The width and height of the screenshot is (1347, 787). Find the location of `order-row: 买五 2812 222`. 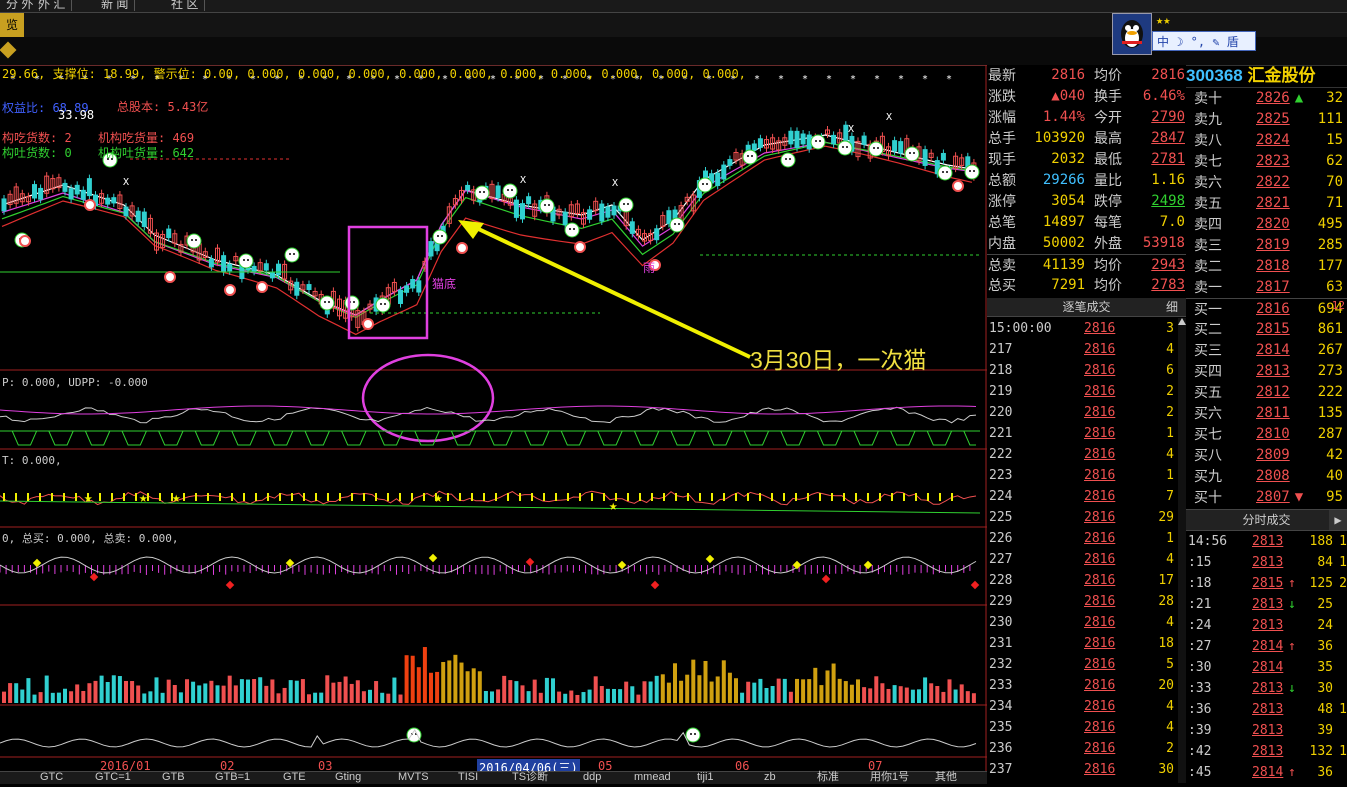

order-row: 买五 2812 222 is located at coordinates (1266, 392).